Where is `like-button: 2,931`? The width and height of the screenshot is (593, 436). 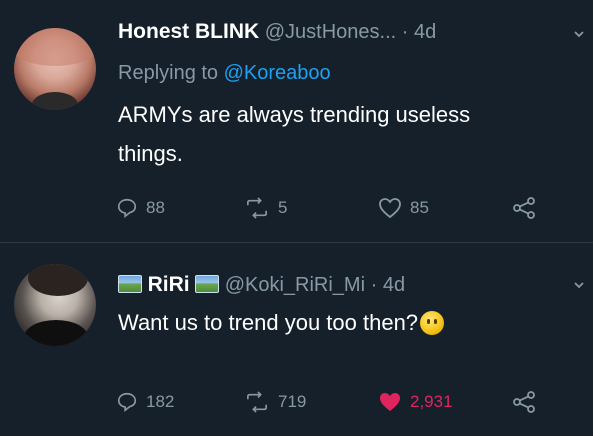 like-button: 2,931 is located at coordinates (415, 402).